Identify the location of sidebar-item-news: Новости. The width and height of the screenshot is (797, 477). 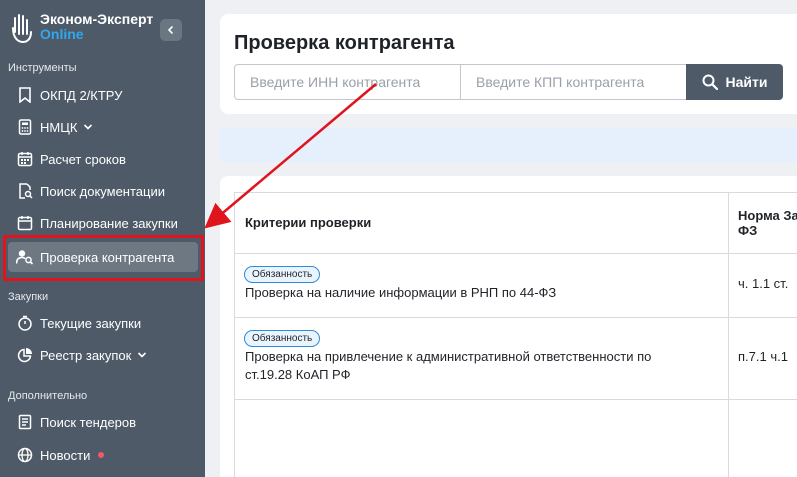
(103, 455).